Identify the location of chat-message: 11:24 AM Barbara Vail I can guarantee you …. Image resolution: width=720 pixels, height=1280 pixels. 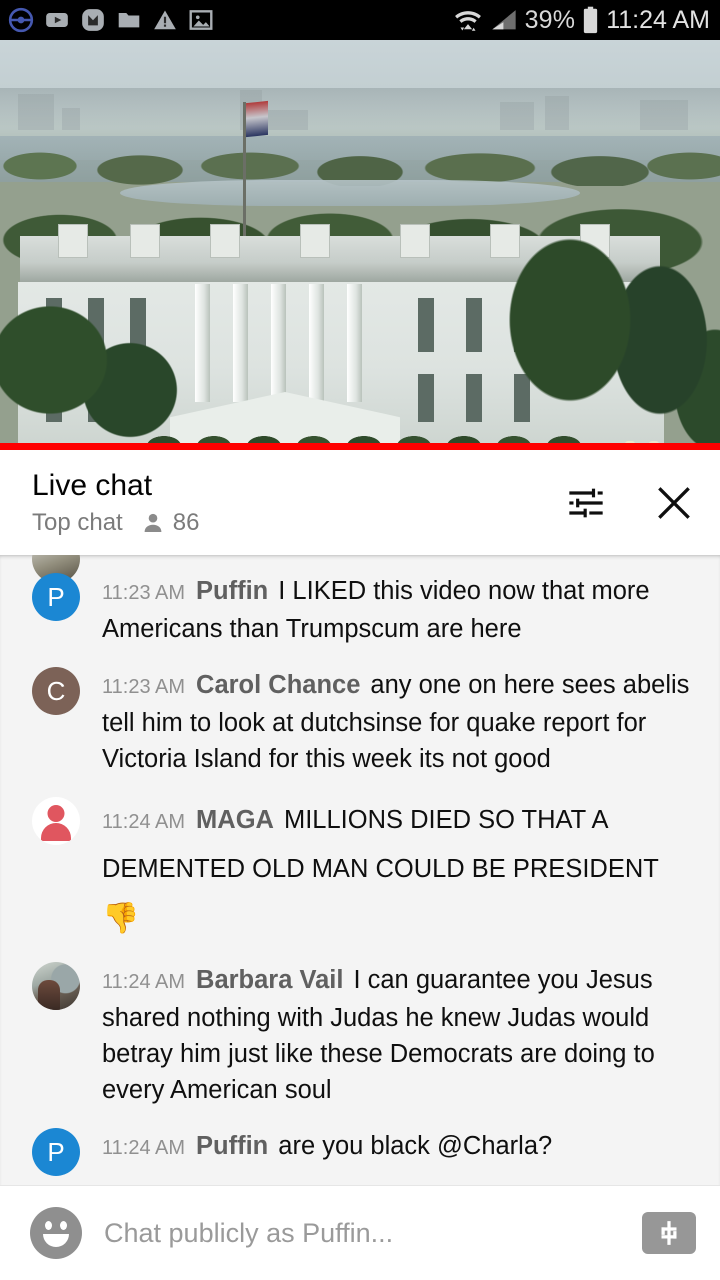
(360, 1035).